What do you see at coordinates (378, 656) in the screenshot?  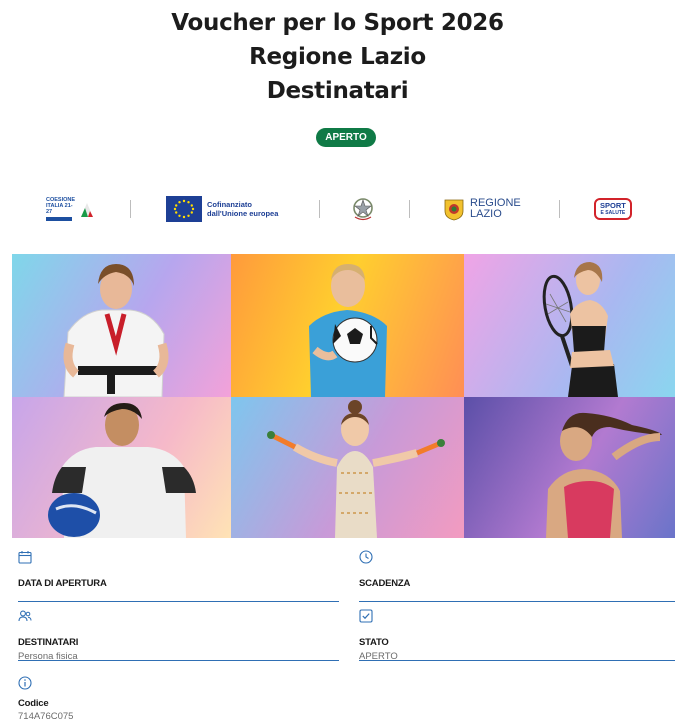 I see `status-value: APERTO` at bounding box center [378, 656].